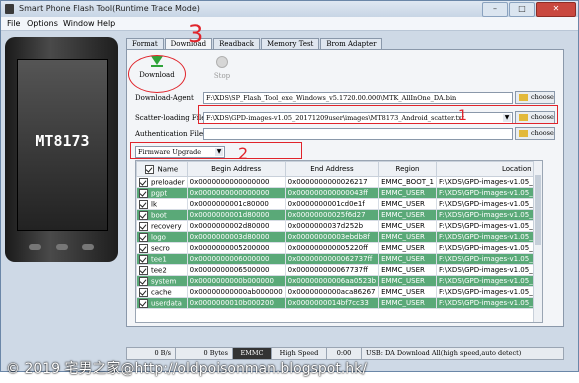 The width and height of the screenshot is (579, 383). What do you see at coordinates (79, 23) in the screenshot?
I see `menu-window: Window` at bounding box center [79, 23].